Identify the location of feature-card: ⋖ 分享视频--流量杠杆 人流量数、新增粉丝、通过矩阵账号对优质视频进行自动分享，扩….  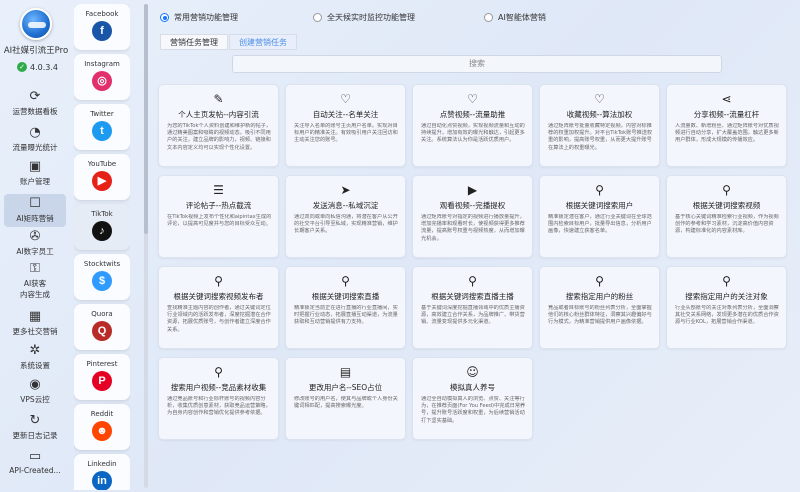
(726, 125).